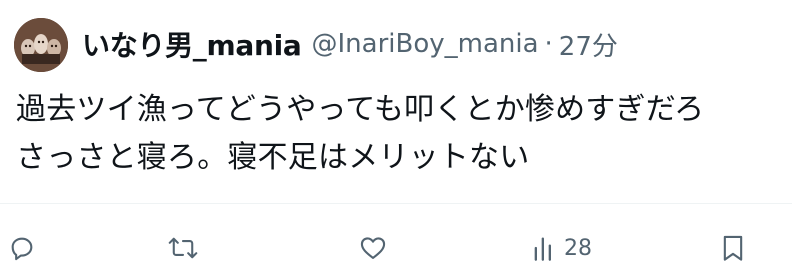 The image size is (792, 266). I want to click on like-button, so click(373, 248).